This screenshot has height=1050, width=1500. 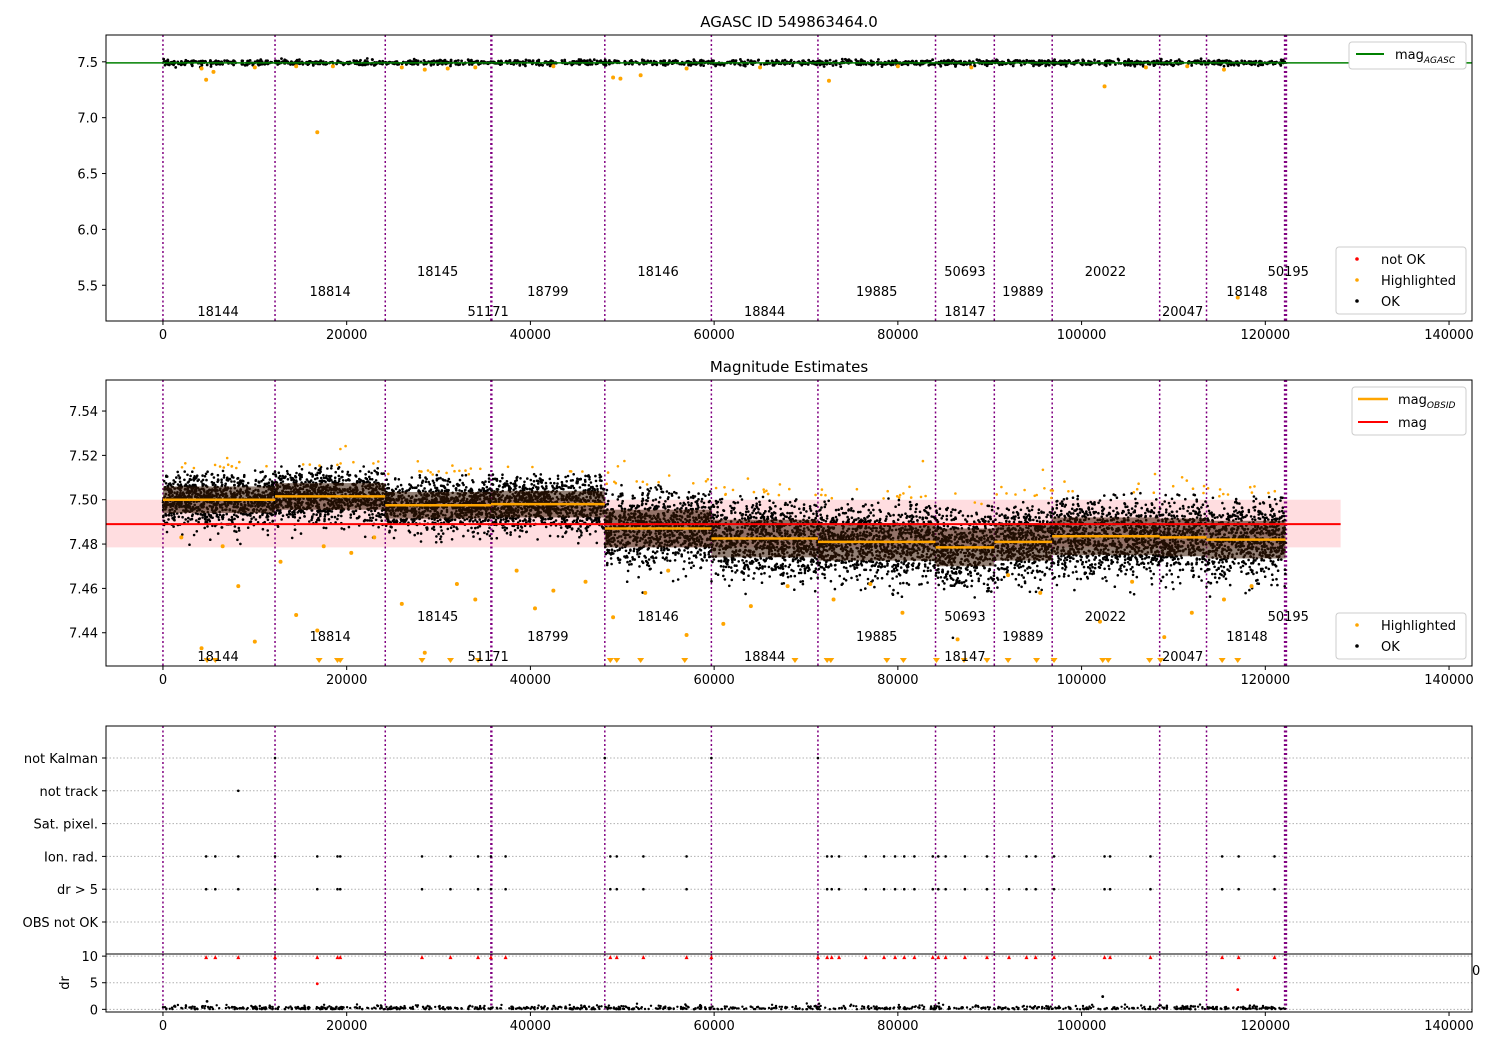 What do you see at coordinates (789, 367) in the screenshot?
I see `magnitude-panel-title: Magnitude Estimates` at bounding box center [789, 367].